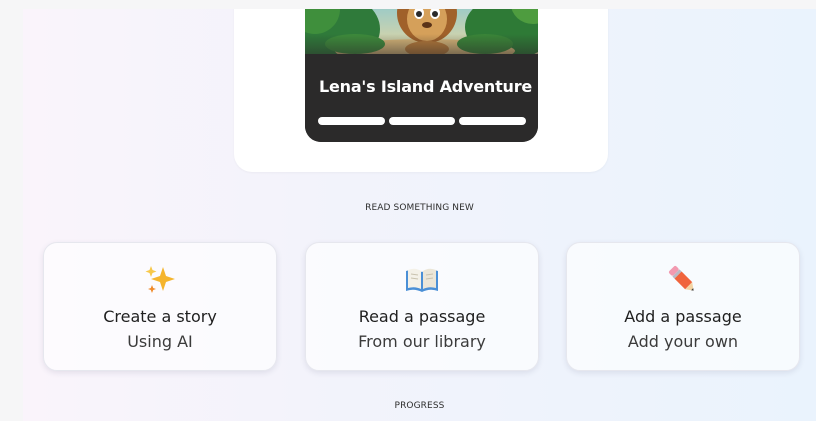 Image resolution: width=816 pixels, height=421 pixels. Describe the element at coordinates (426, 86) in the screenshot. I see `story-title: Lena's Island Adventure` at that location.